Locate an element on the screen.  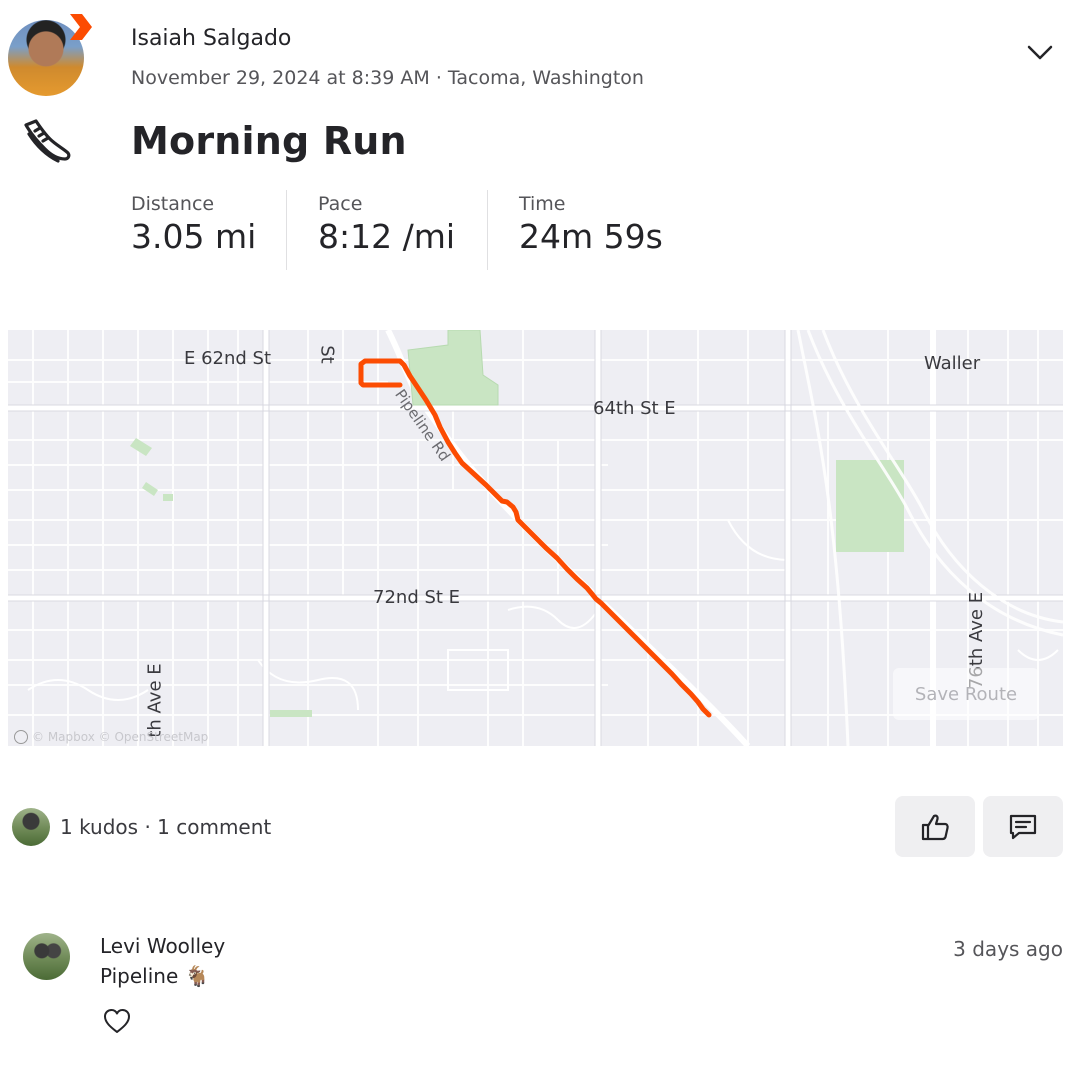
stat-value: 3.05 mi is located at coordinates (194, 236).